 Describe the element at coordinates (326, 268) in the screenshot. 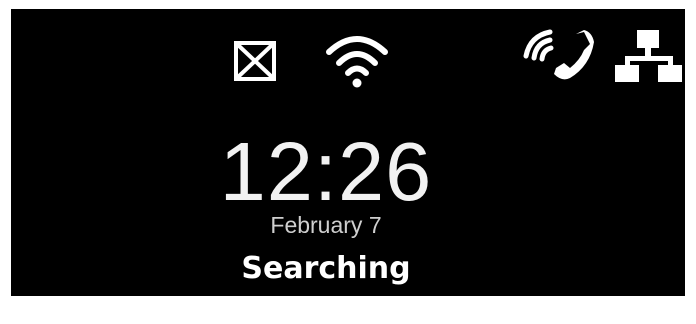

I see `network-status-text: Searching` at that location.